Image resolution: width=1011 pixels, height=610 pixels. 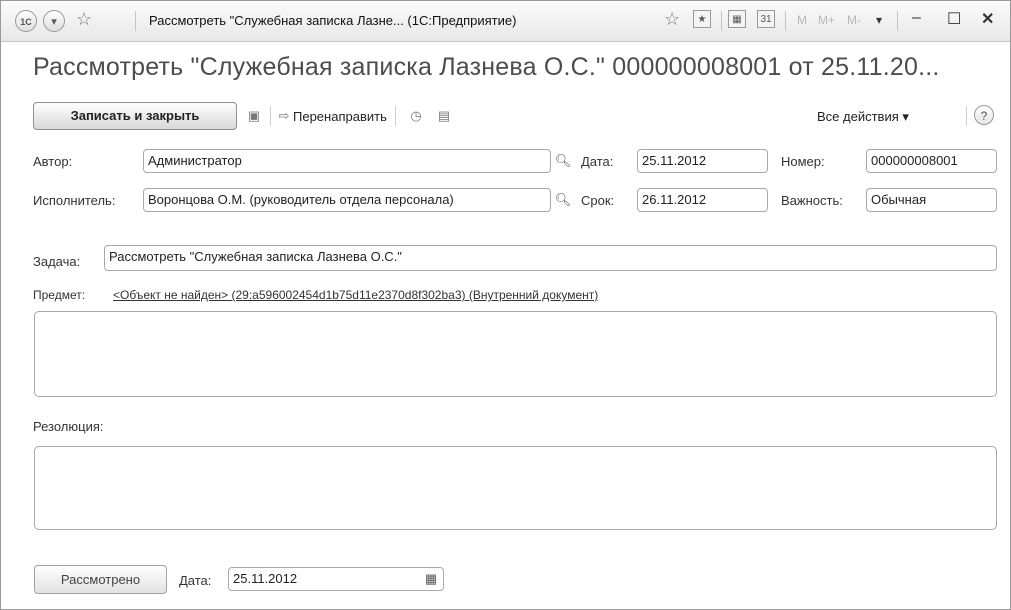 What do you see at coordinates (826, 20) in the screenshot?
I see `memory-m-plus-button: M+` at bounding box center [826, 20].